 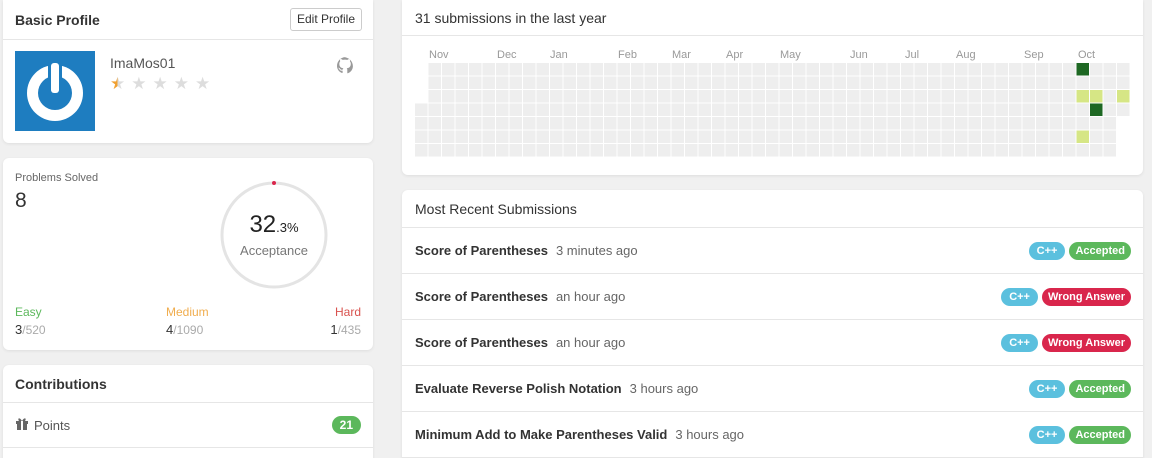 I want to click on submission-title: Score of Parentheses, so click(x=481, y=296).